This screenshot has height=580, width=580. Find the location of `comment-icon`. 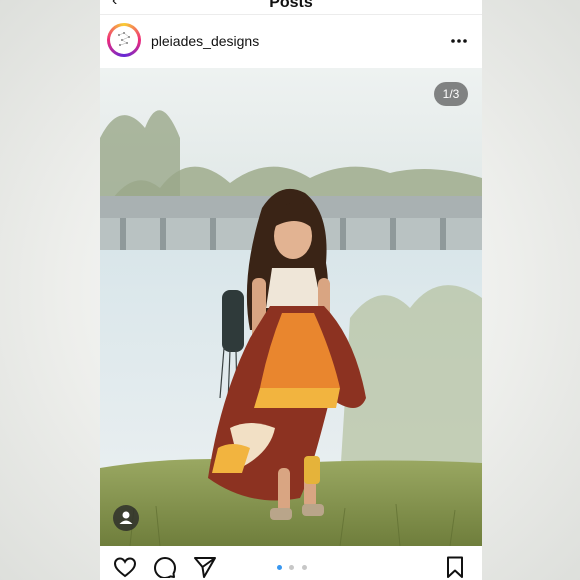

comment-icon is located at coordinates (165, 567).